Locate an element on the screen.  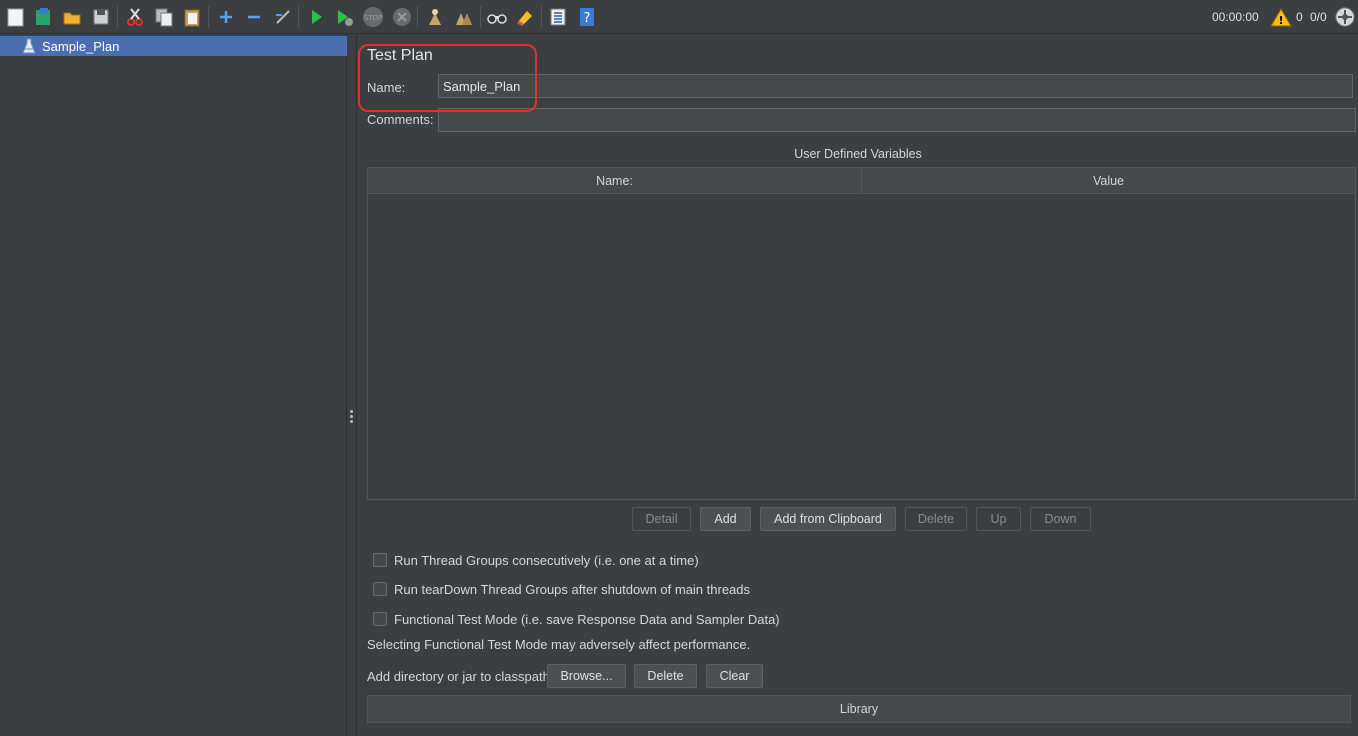
comments-field is located at coordinates (897, 120).